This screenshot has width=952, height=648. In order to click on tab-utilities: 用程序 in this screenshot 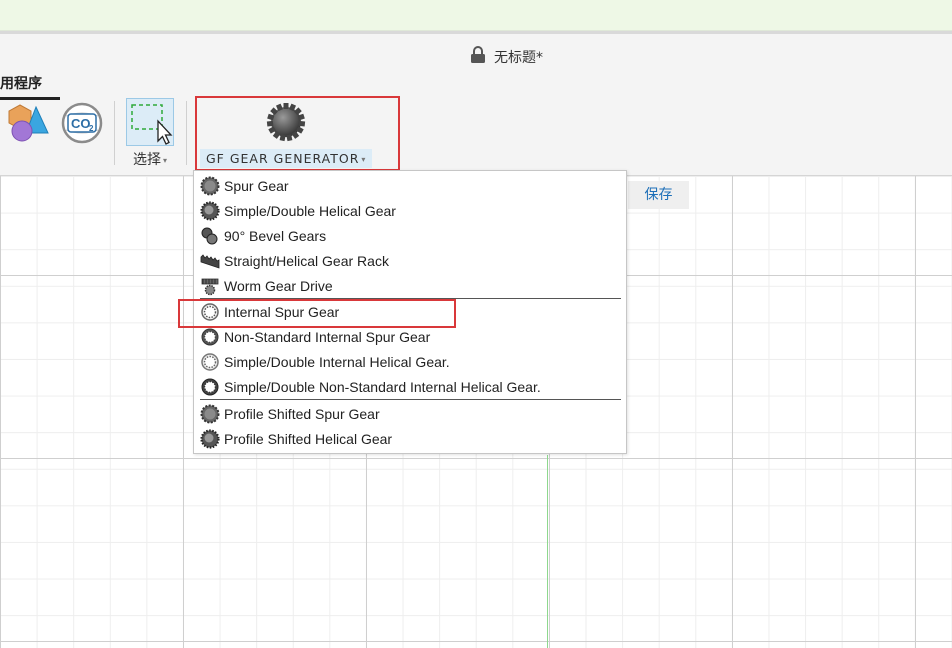, I will do `click(30, 86)`.